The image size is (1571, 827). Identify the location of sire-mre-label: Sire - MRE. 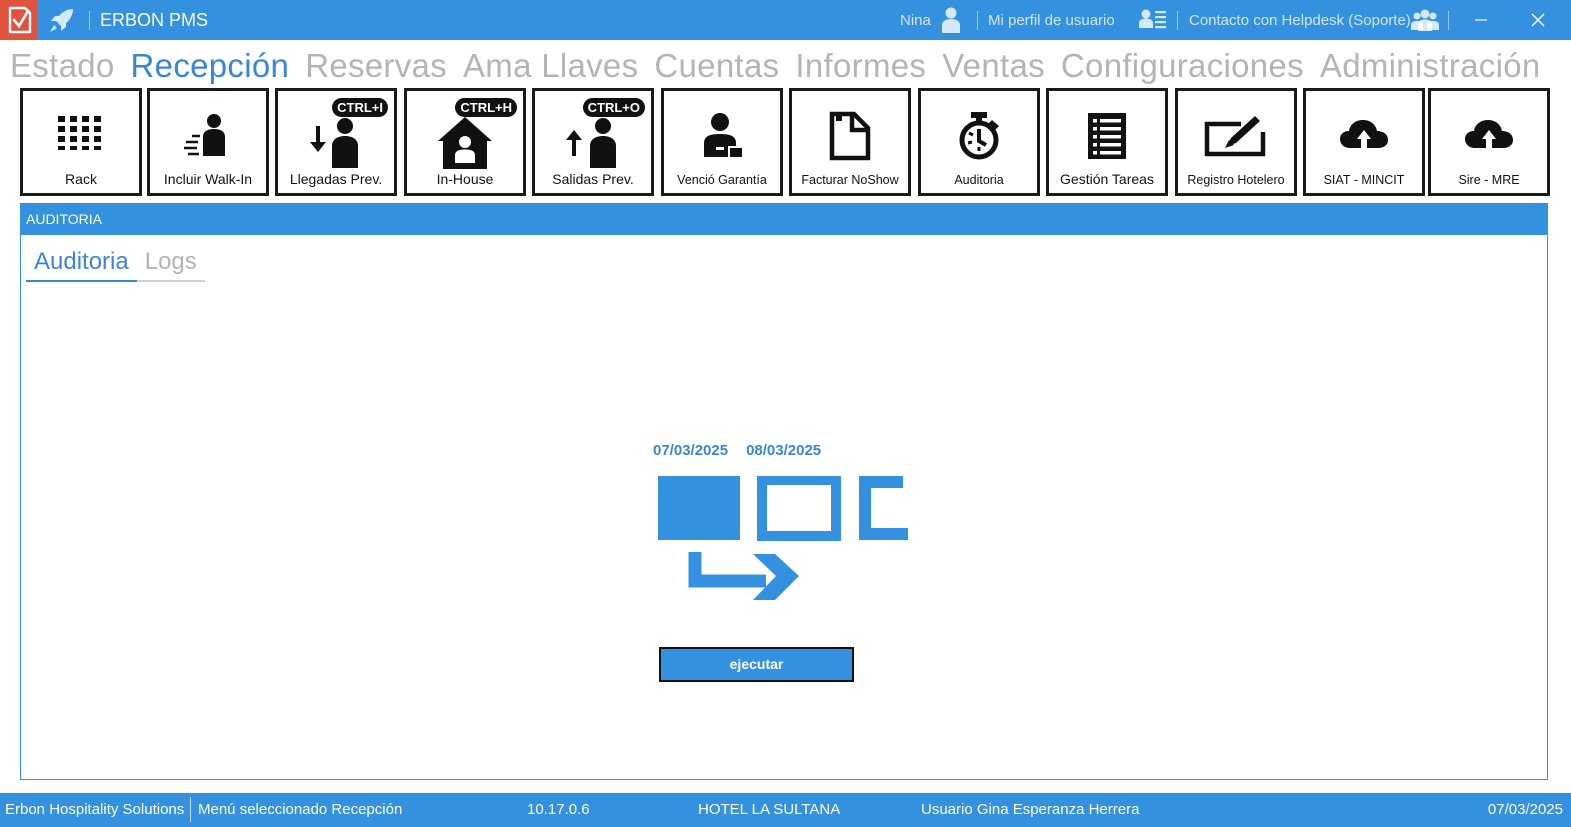
(1489, 180).